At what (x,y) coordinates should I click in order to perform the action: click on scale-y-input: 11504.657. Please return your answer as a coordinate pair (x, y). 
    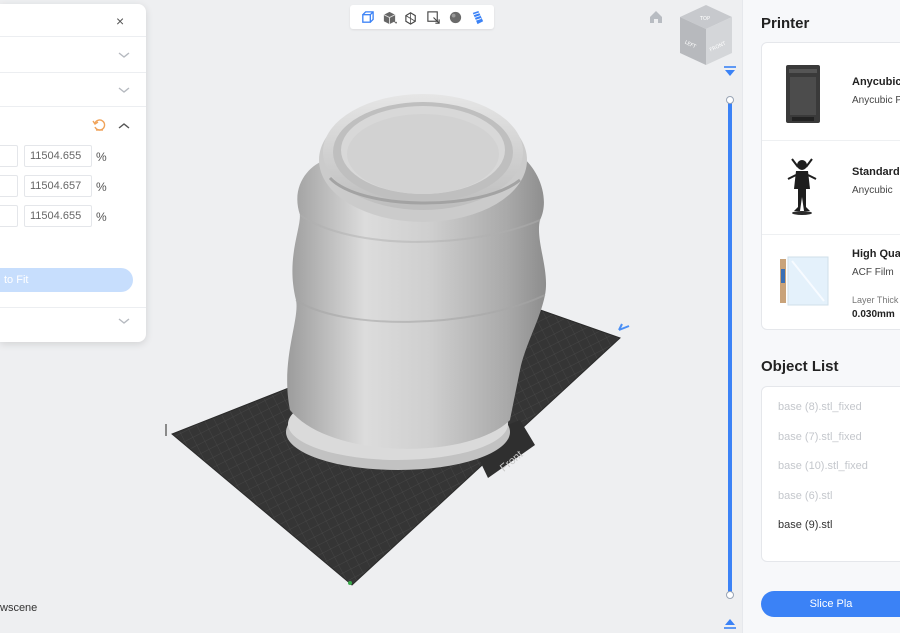
    Looking at the image, I should click on (58, 186).